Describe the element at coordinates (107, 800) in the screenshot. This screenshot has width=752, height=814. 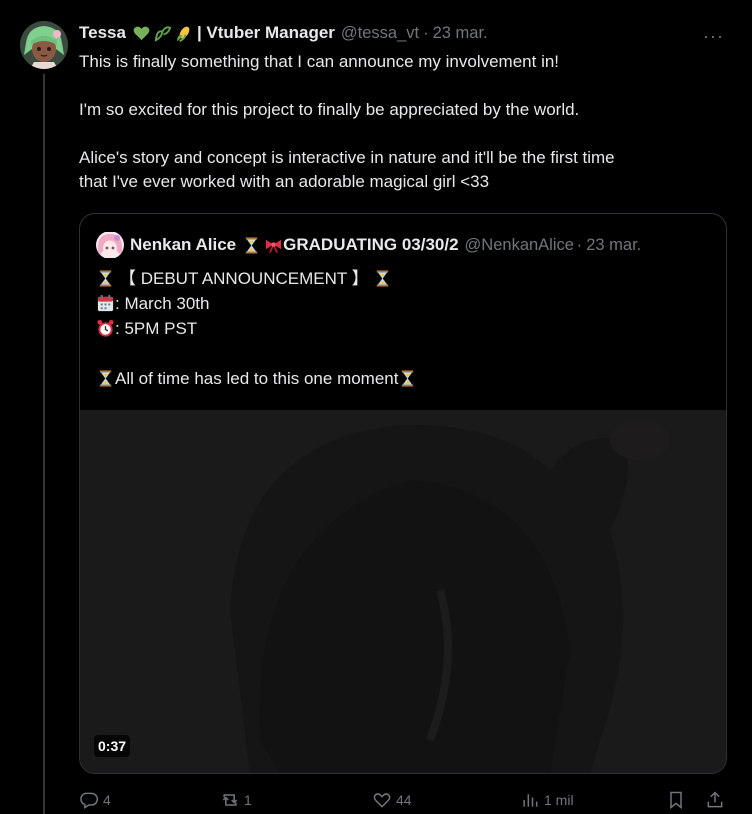
I see `reply-count: 4` at that location.